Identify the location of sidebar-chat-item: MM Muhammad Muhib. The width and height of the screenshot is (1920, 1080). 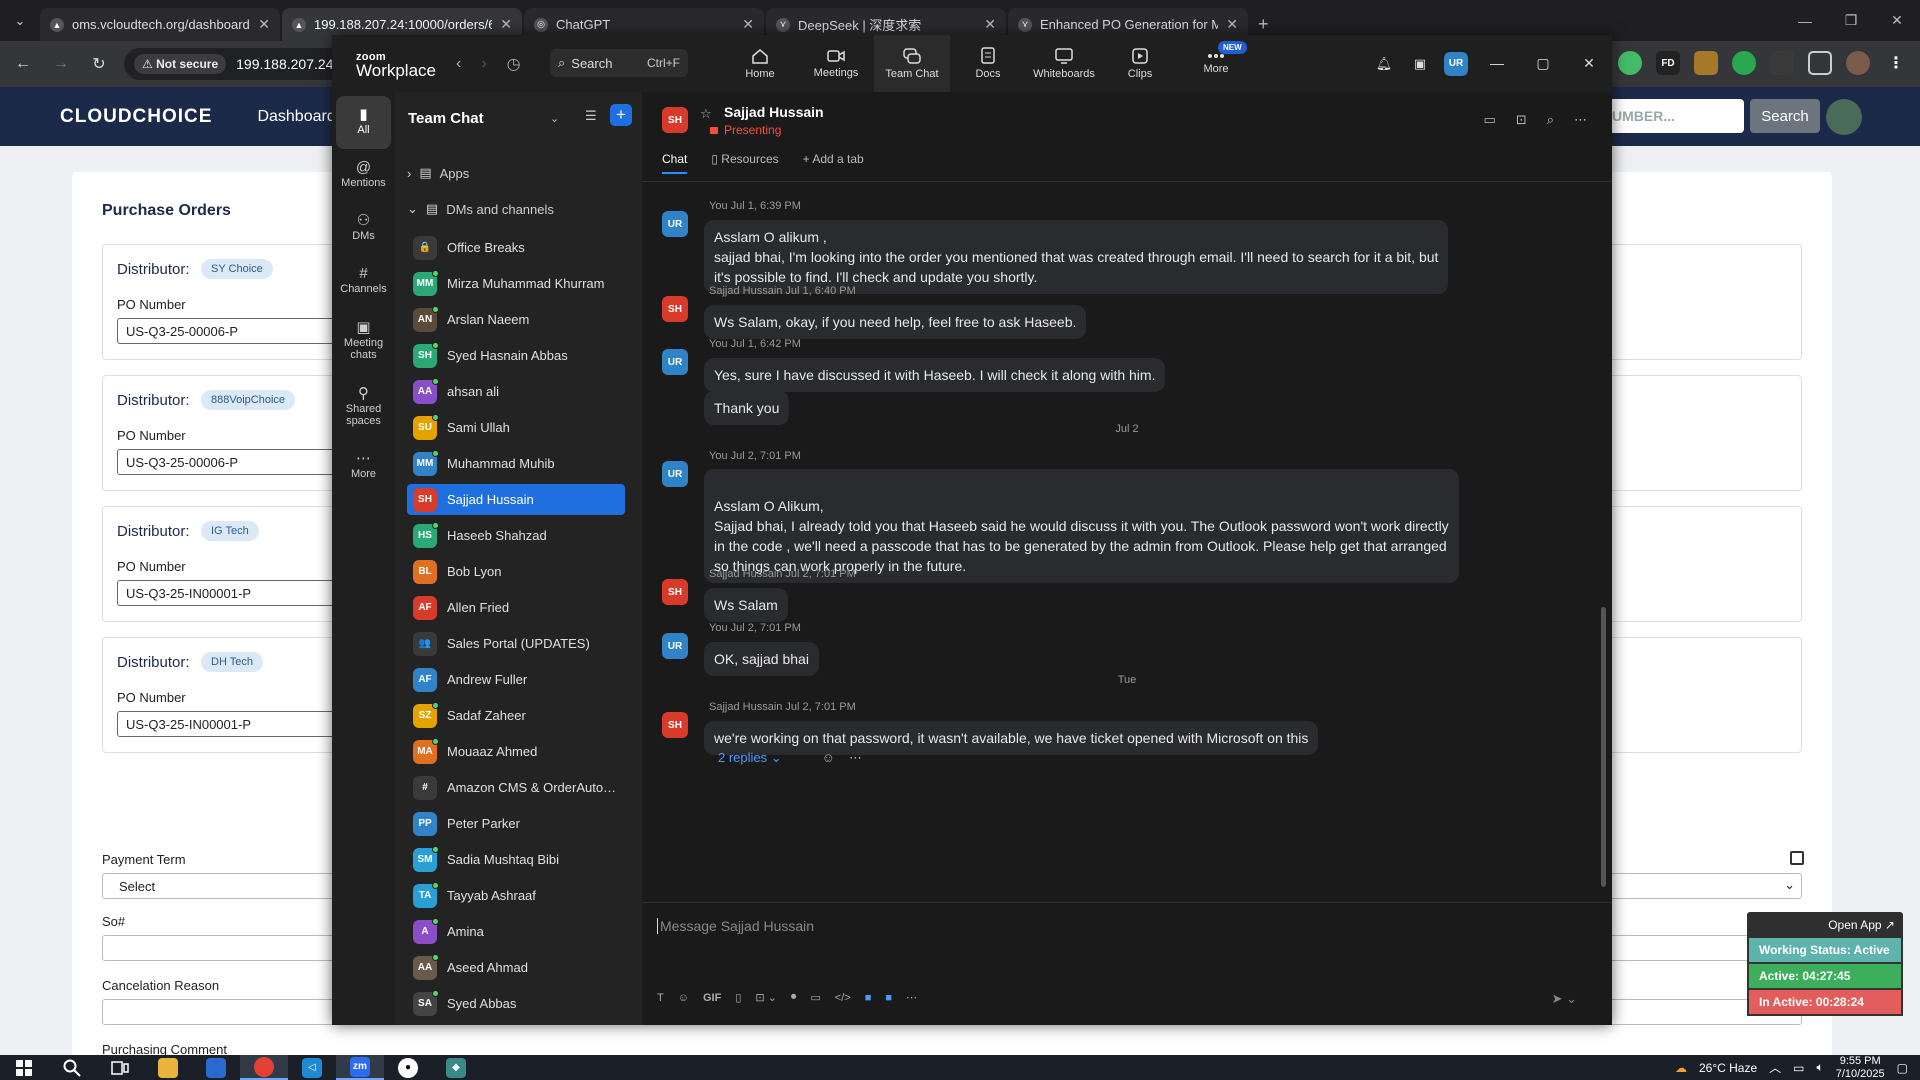
(516, 463).